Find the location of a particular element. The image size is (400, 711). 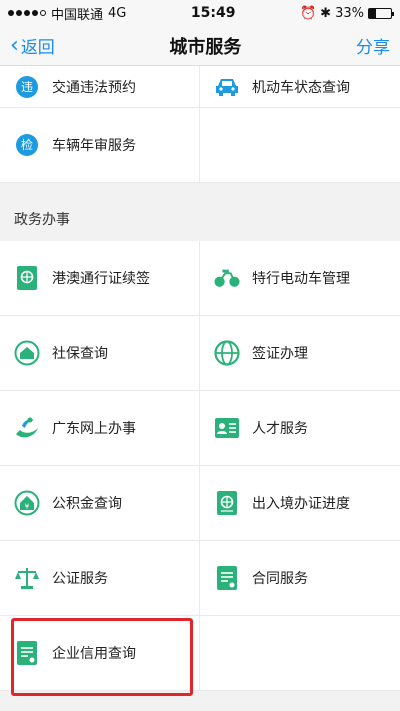

service-visa: 签证办理 is located at coordinates (300, 353).